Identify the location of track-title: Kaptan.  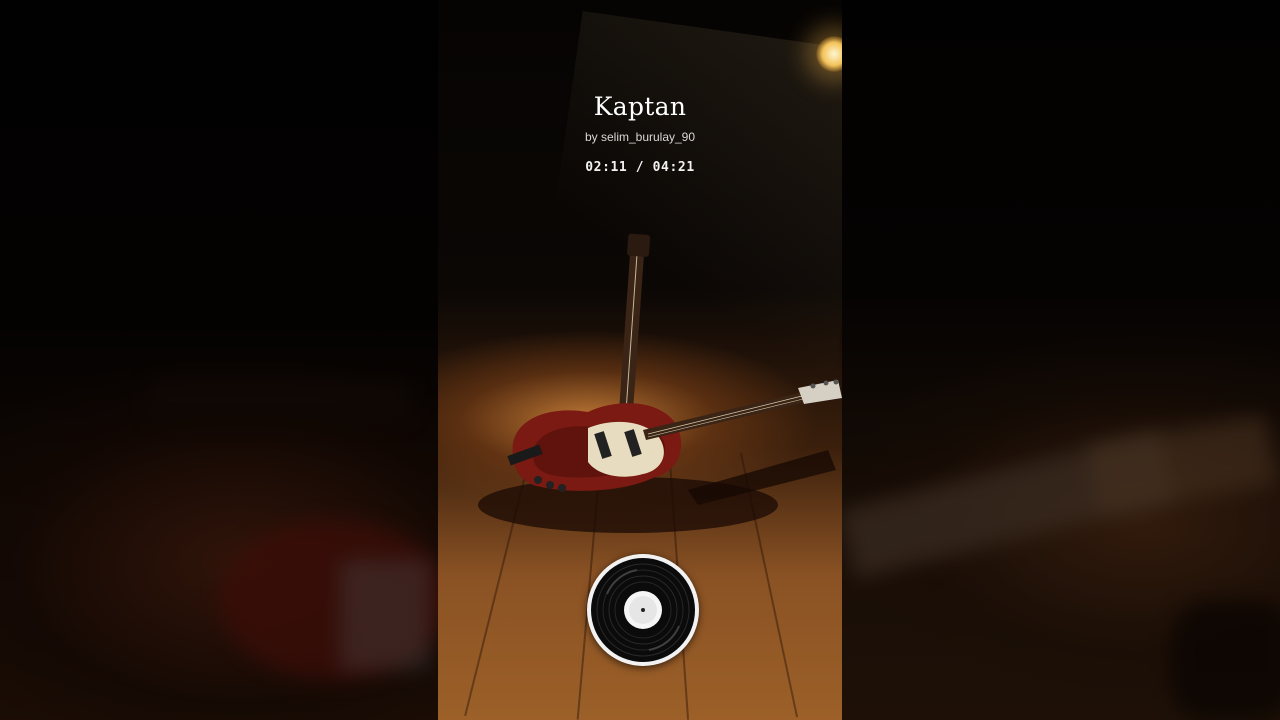
(640, 106).